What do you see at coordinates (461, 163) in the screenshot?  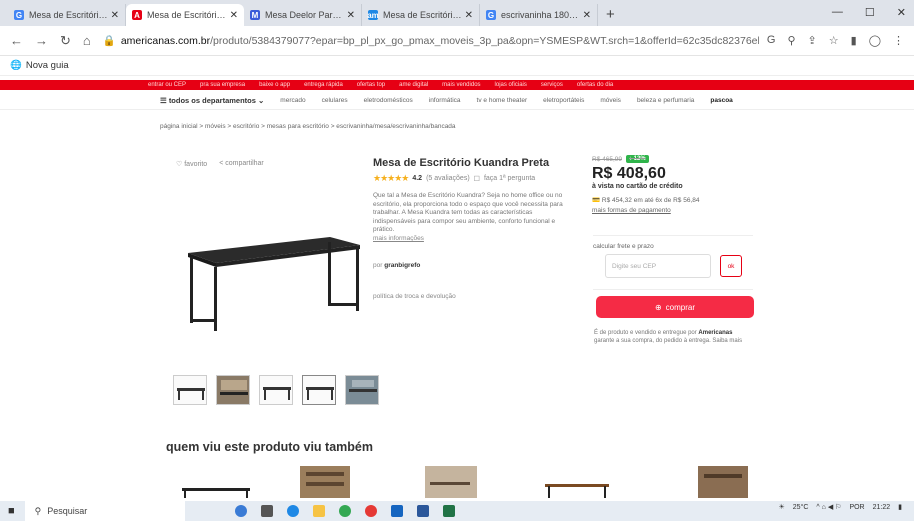 I see `product-title: Mesa de Escritório Kuandra Preta` at bounding box center [461, 163].